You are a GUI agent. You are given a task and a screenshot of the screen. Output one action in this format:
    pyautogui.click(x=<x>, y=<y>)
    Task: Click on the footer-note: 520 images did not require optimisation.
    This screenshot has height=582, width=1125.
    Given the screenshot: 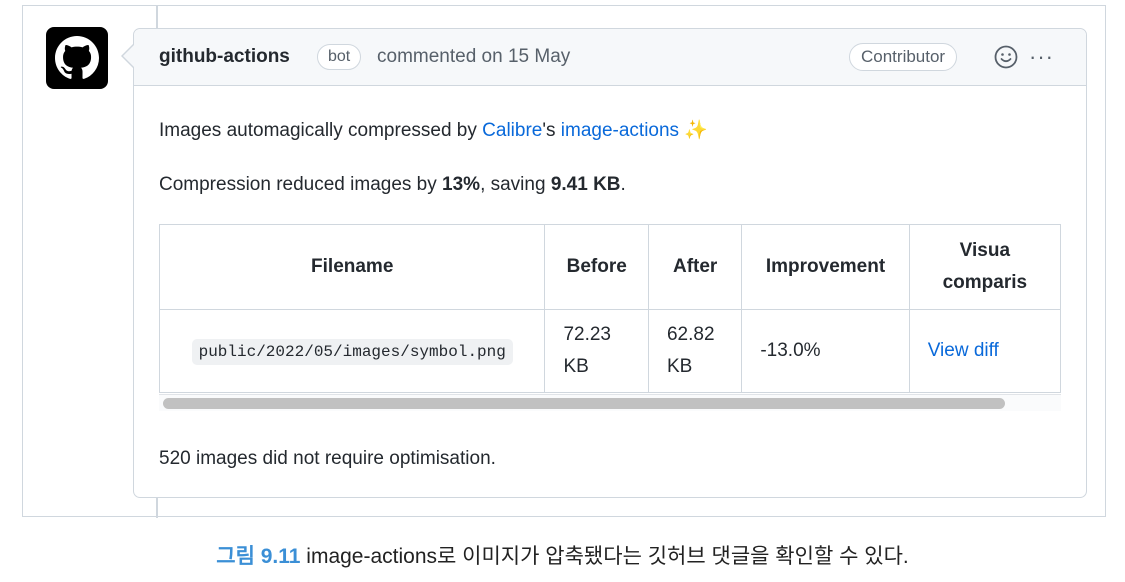 What is the action you would take?
    pyautogui.click(x=327, y=458)
    